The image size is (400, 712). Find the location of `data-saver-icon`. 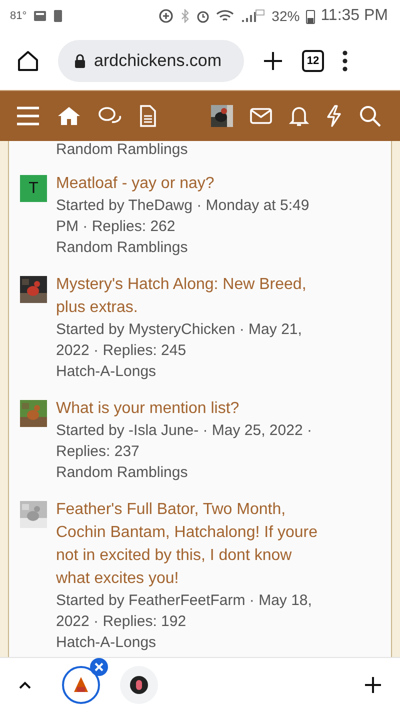

data-saver-icon is located at coordinates (166, 16).